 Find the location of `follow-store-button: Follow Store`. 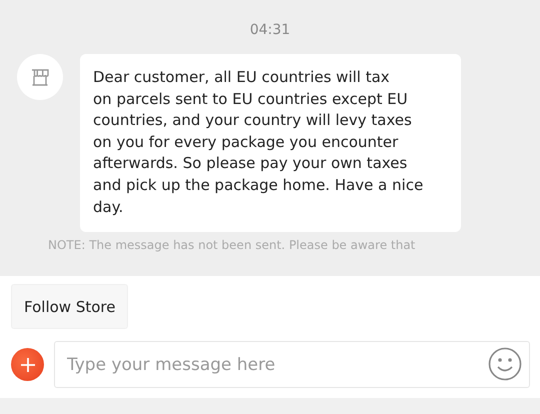

follow-store-button: Follow Store is located at coordinates (69, 306).